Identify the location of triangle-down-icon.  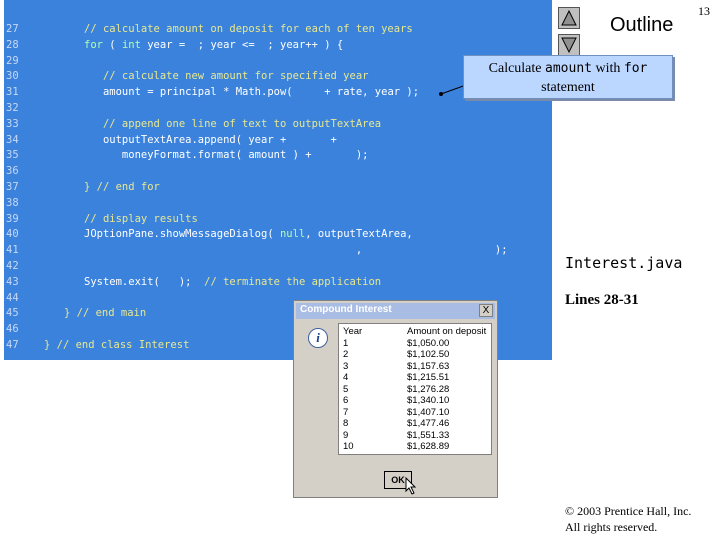
(569, 45).